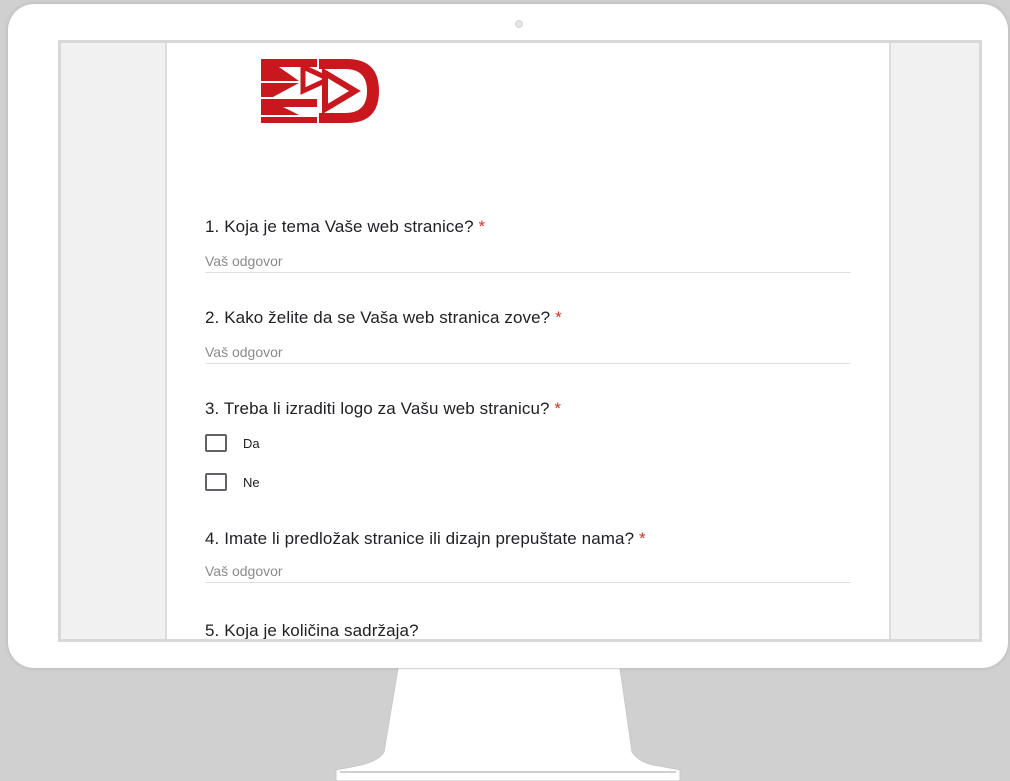 The height and width of the screenshot is (781, 1010). I want to click on question-5-text: 5. Koja je količina sadržaja?, so click(312, 630).